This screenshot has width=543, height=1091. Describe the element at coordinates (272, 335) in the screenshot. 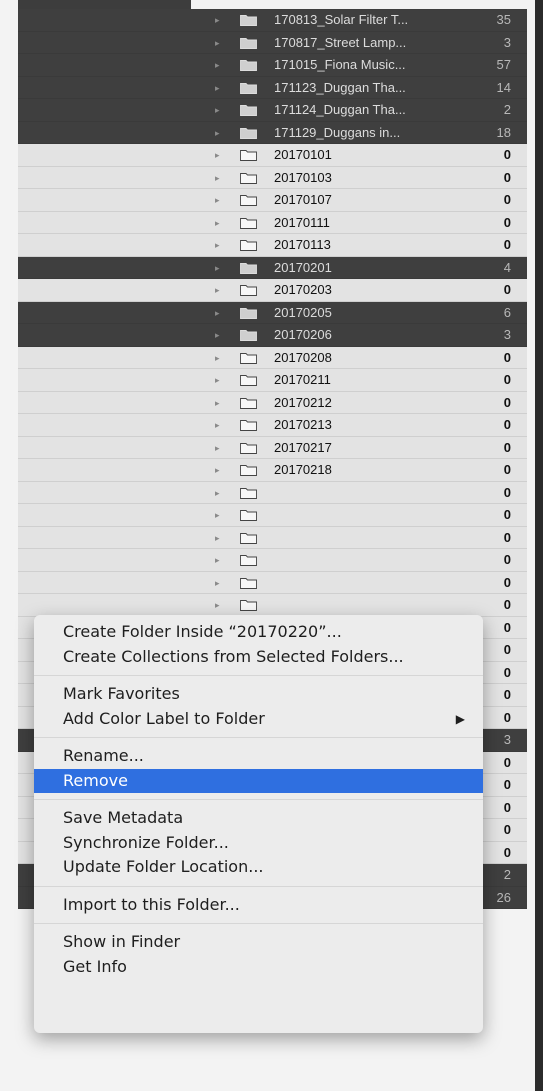

I see `folder-row: ▸ 20170206 3` at that location.